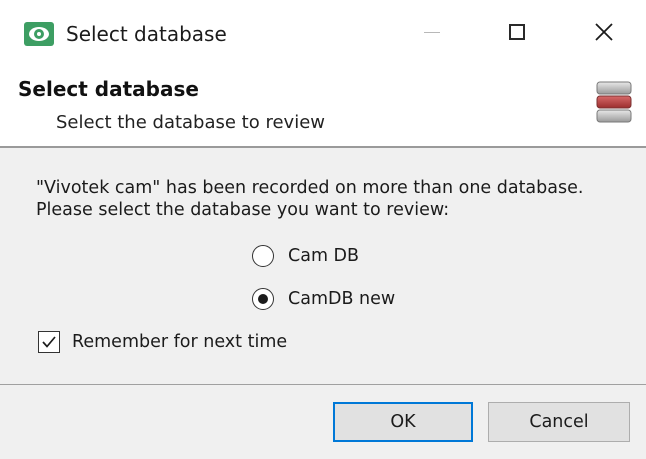 This screenshot has width=646, height=459. I want to click on ok-button: OK, so click(403, 422).